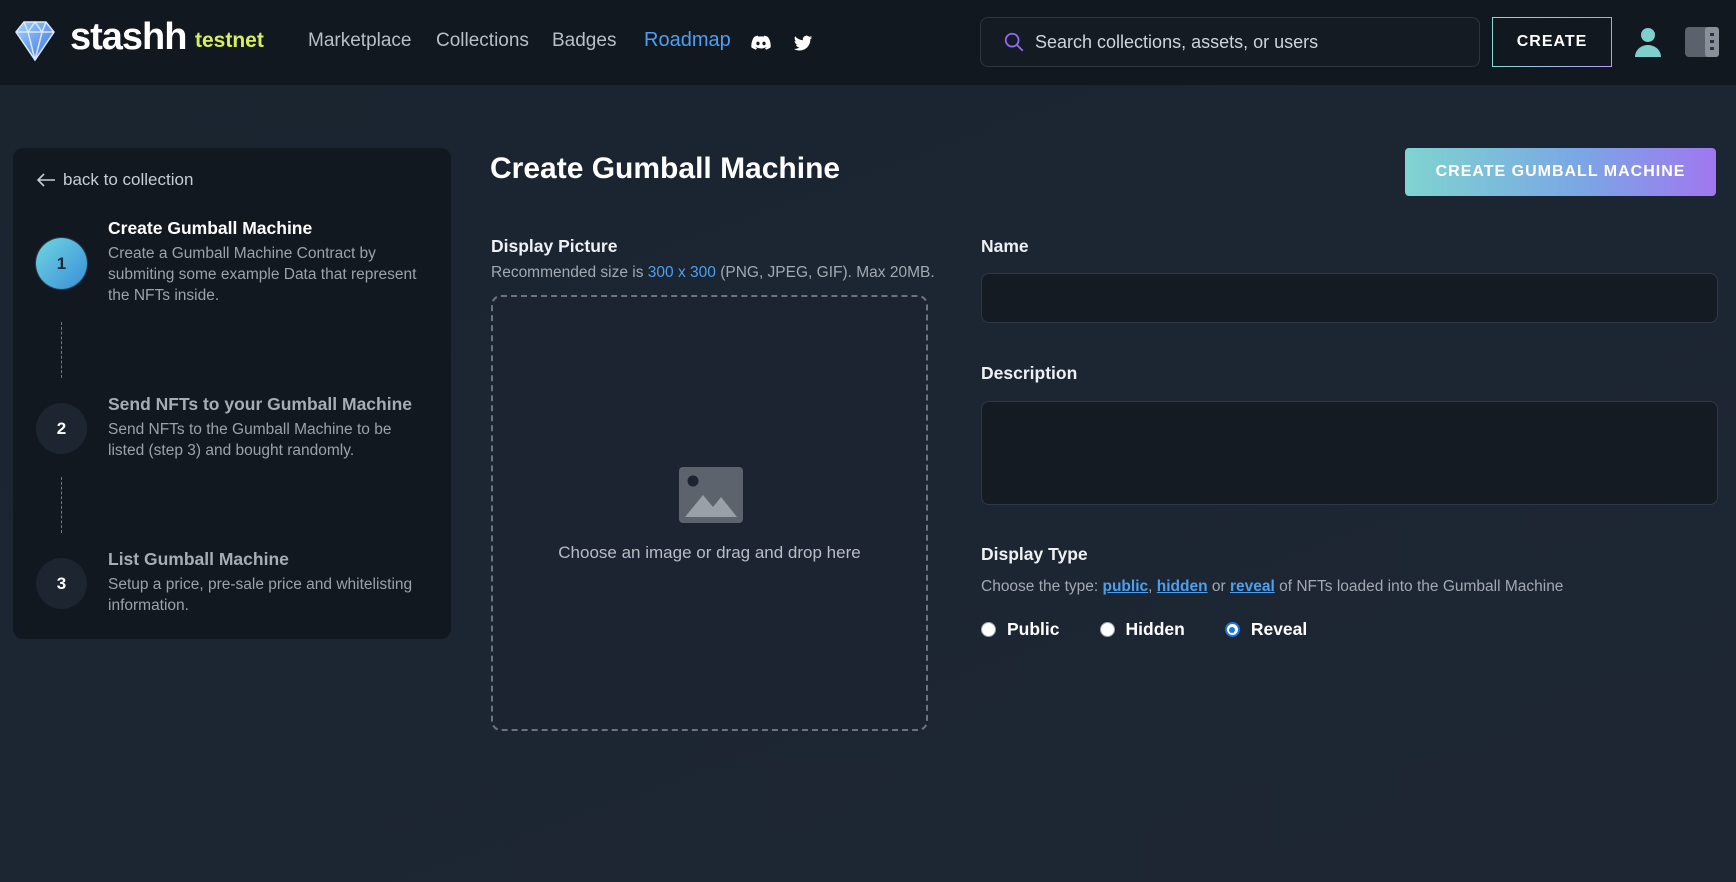 The width and height of the screenshot is (1736, 882). What do you see at coordinates (1126, 586) in the screenshot?
I see `public-link: public` at bounding box center [1126, 586].